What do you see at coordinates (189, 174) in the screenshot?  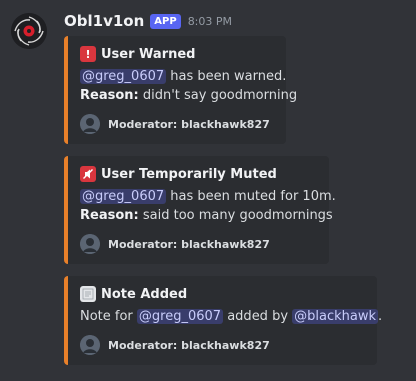 I see `embed-title-text: User Temporarily Muted` at bounding box center [189, 174].